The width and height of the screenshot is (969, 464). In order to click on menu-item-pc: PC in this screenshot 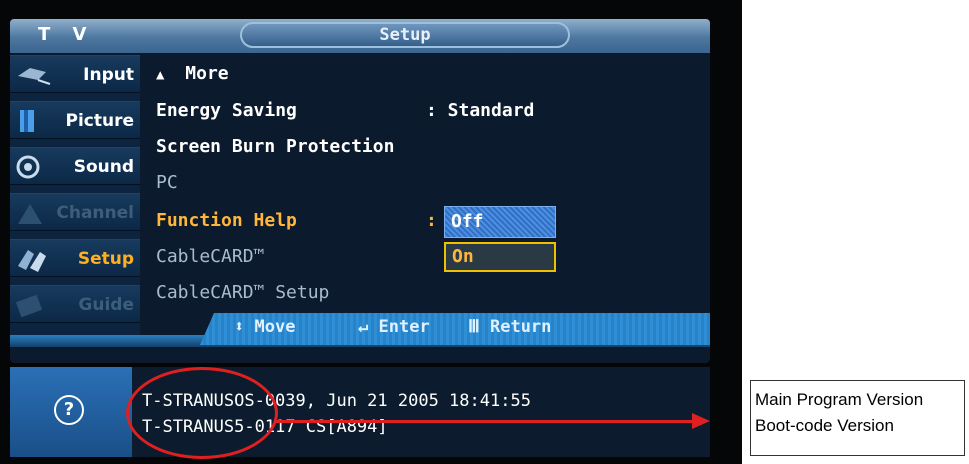, I will do `click(167, 187)`.